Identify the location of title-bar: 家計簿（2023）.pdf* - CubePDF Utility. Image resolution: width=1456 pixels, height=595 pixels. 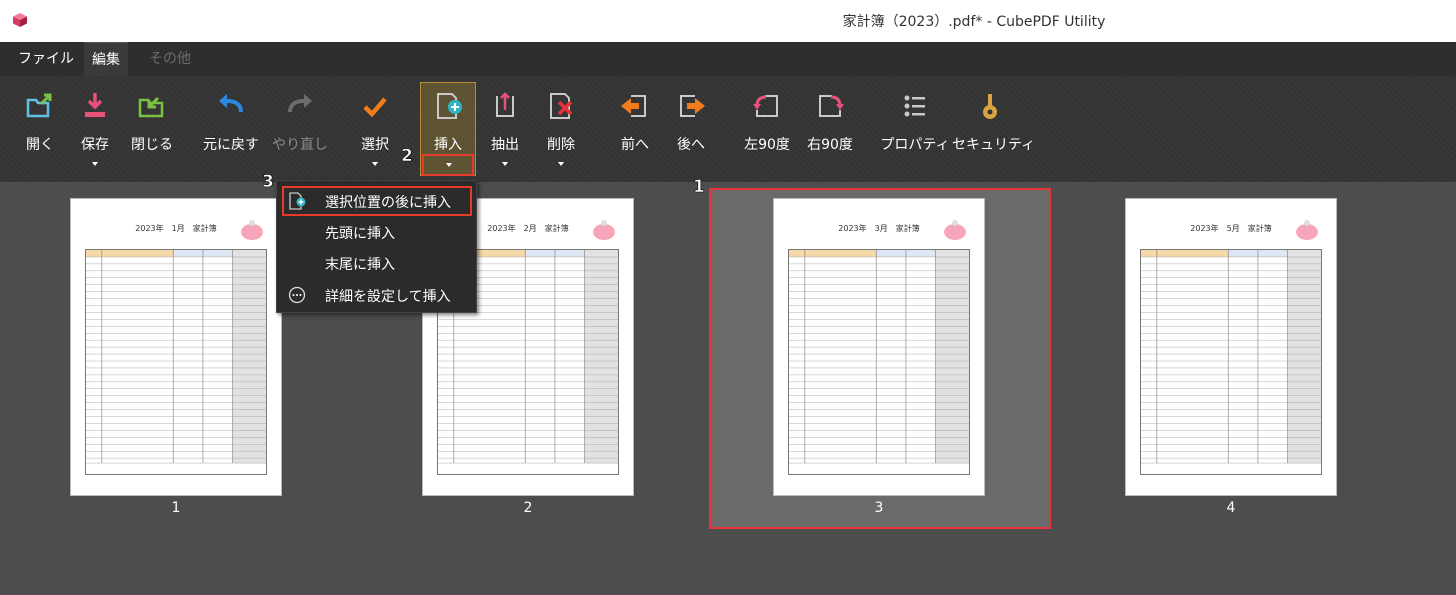
(728, 21).